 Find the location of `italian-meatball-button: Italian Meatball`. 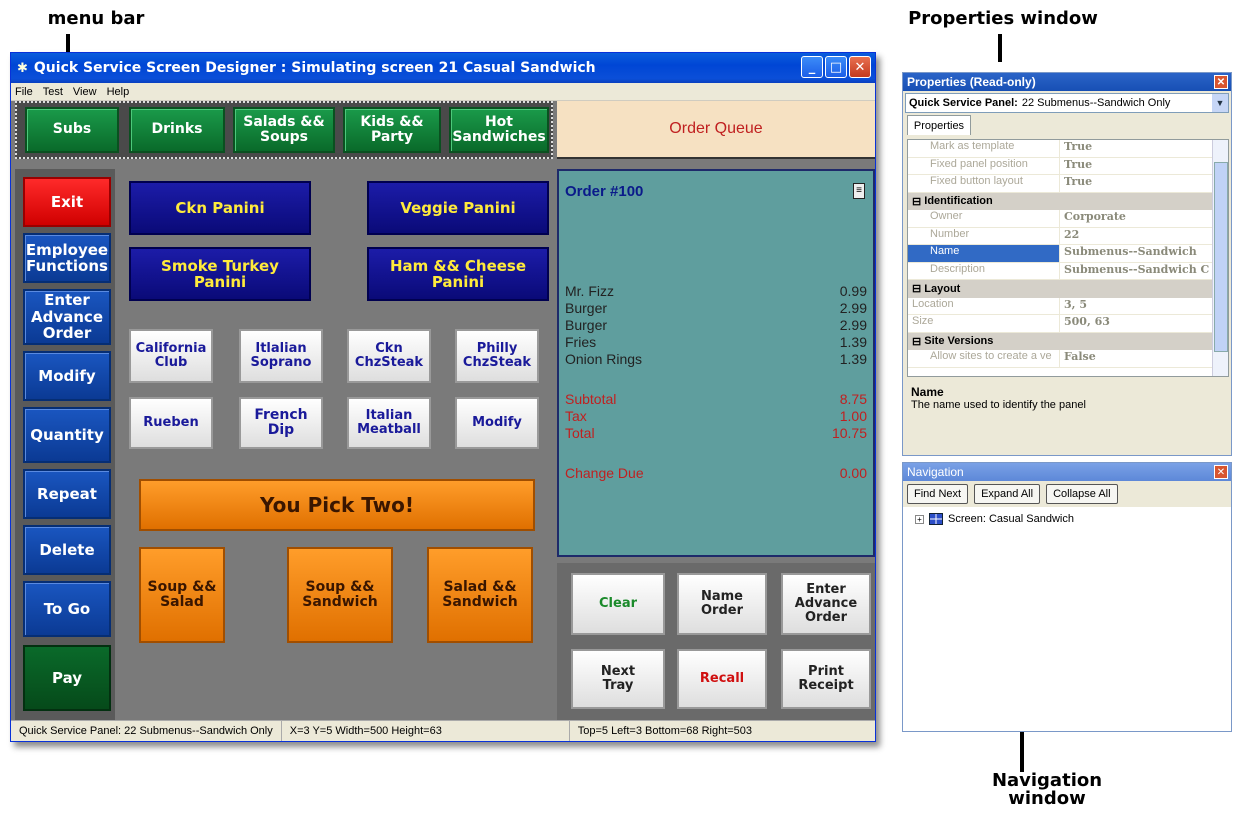

italian-meatball-button: Italian Meatball is located at coordinates (389, 423).